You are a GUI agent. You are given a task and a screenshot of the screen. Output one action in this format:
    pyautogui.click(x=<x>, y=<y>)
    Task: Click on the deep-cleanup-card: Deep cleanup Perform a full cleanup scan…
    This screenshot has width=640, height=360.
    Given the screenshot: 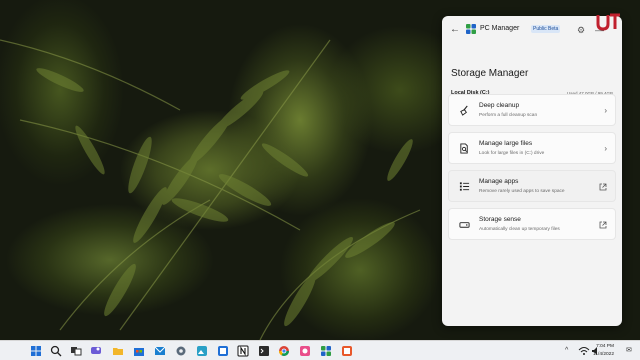 What is the action you would take?
    pyautogui.click(x=532, y=110)
    